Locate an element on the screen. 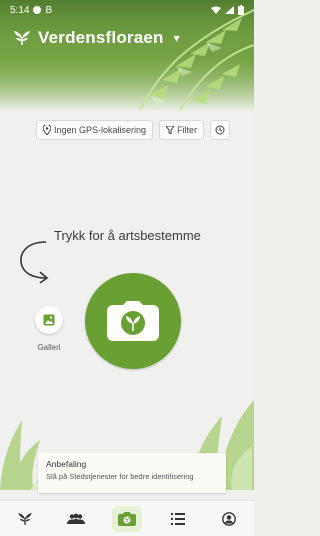 This screenshot has width=320, height=536. list-icon is located at coordinates (177, 519).